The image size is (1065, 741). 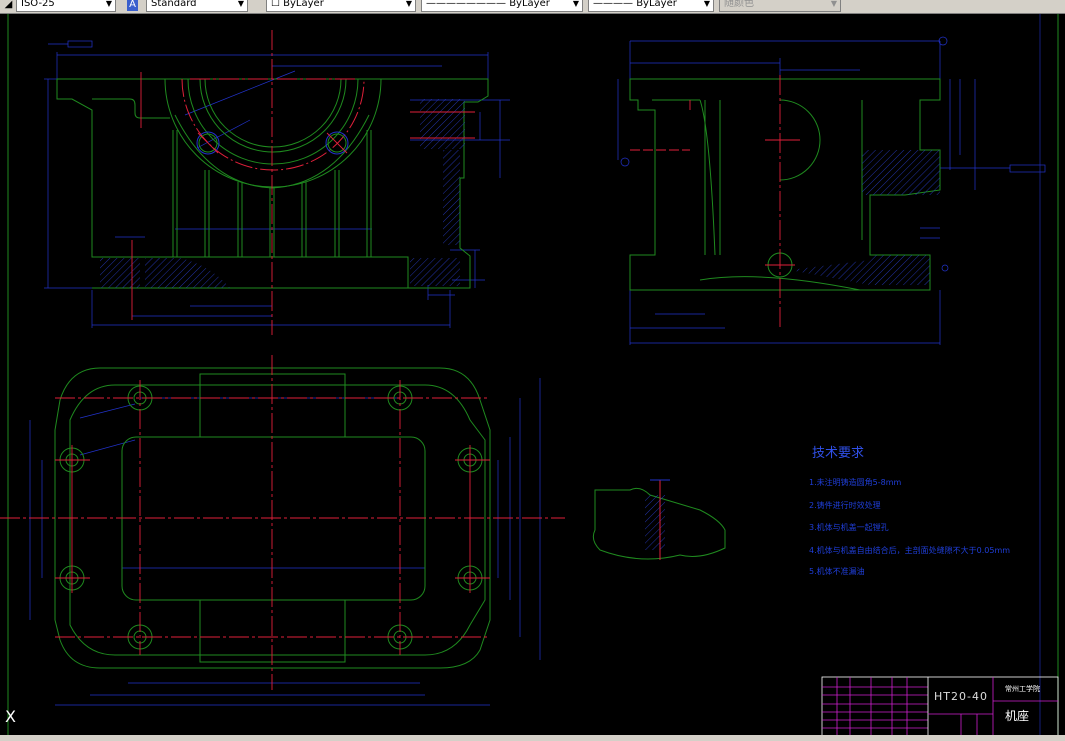 What do you see at coordinates (1022, 689) in the screenshot?
I see `school-label: 常州工学院` at bounding box center [1022, 689].